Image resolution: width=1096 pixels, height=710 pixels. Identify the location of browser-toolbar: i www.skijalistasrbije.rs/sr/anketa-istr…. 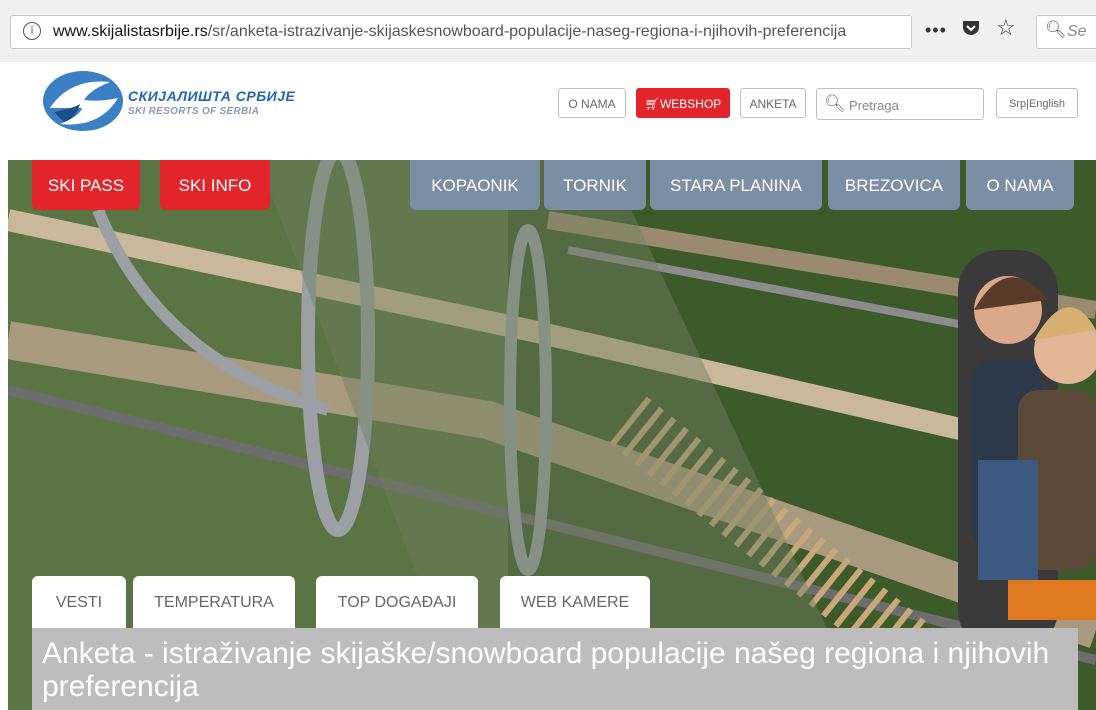
(548, 31).